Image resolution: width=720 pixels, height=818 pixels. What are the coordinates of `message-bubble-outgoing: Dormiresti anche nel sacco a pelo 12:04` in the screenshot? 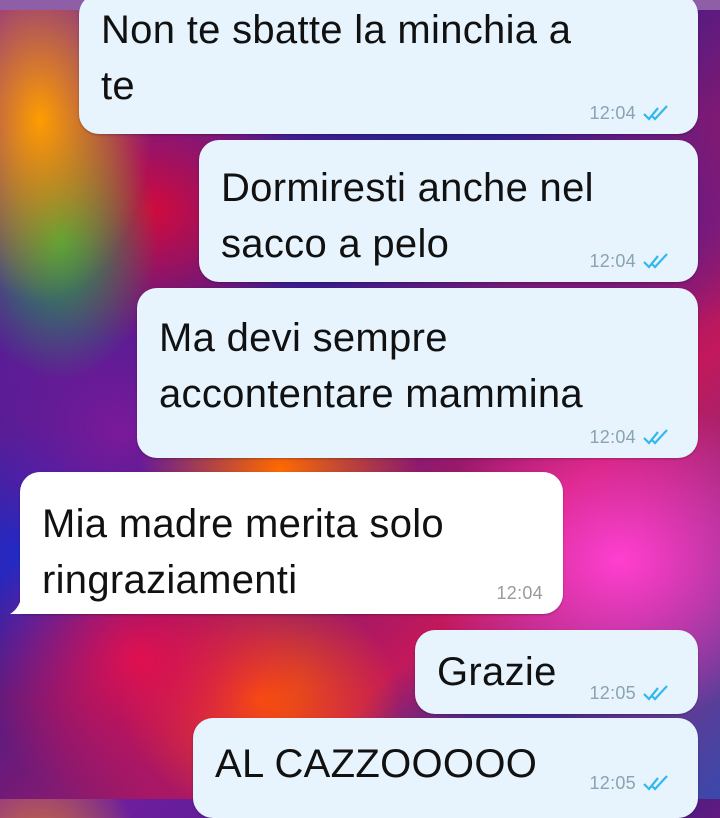 It's located at (448, 211).